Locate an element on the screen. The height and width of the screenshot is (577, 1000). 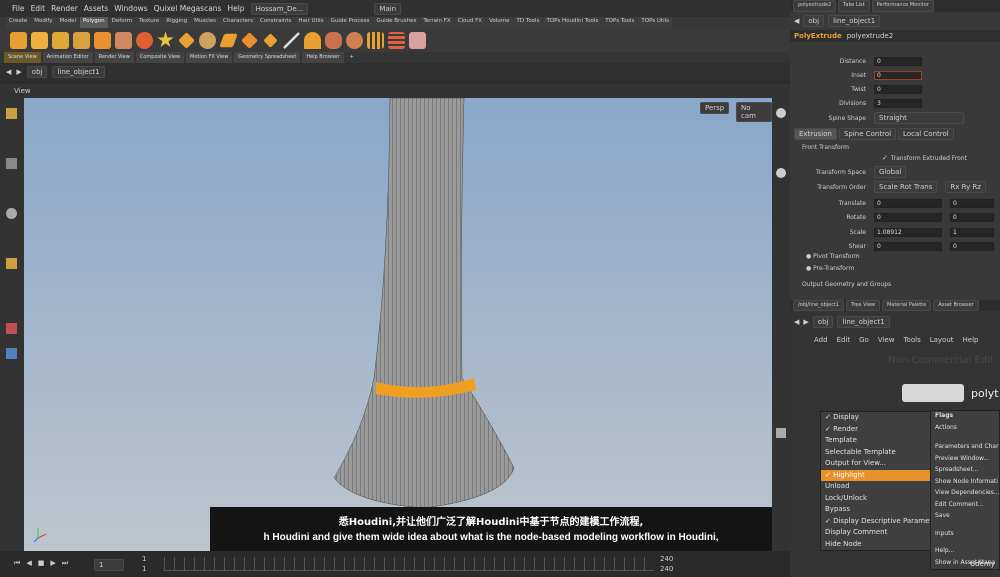
grid-tool-icon is located at coordinates (396, 40).